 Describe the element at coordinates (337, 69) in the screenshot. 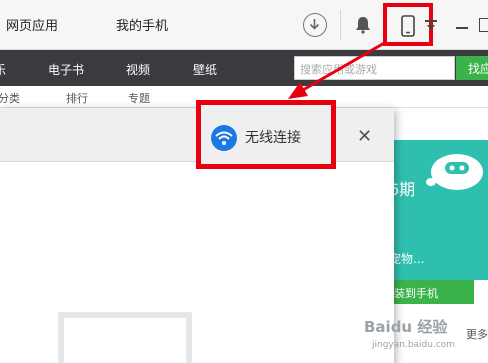

I see `annotation-arrow` at that location.